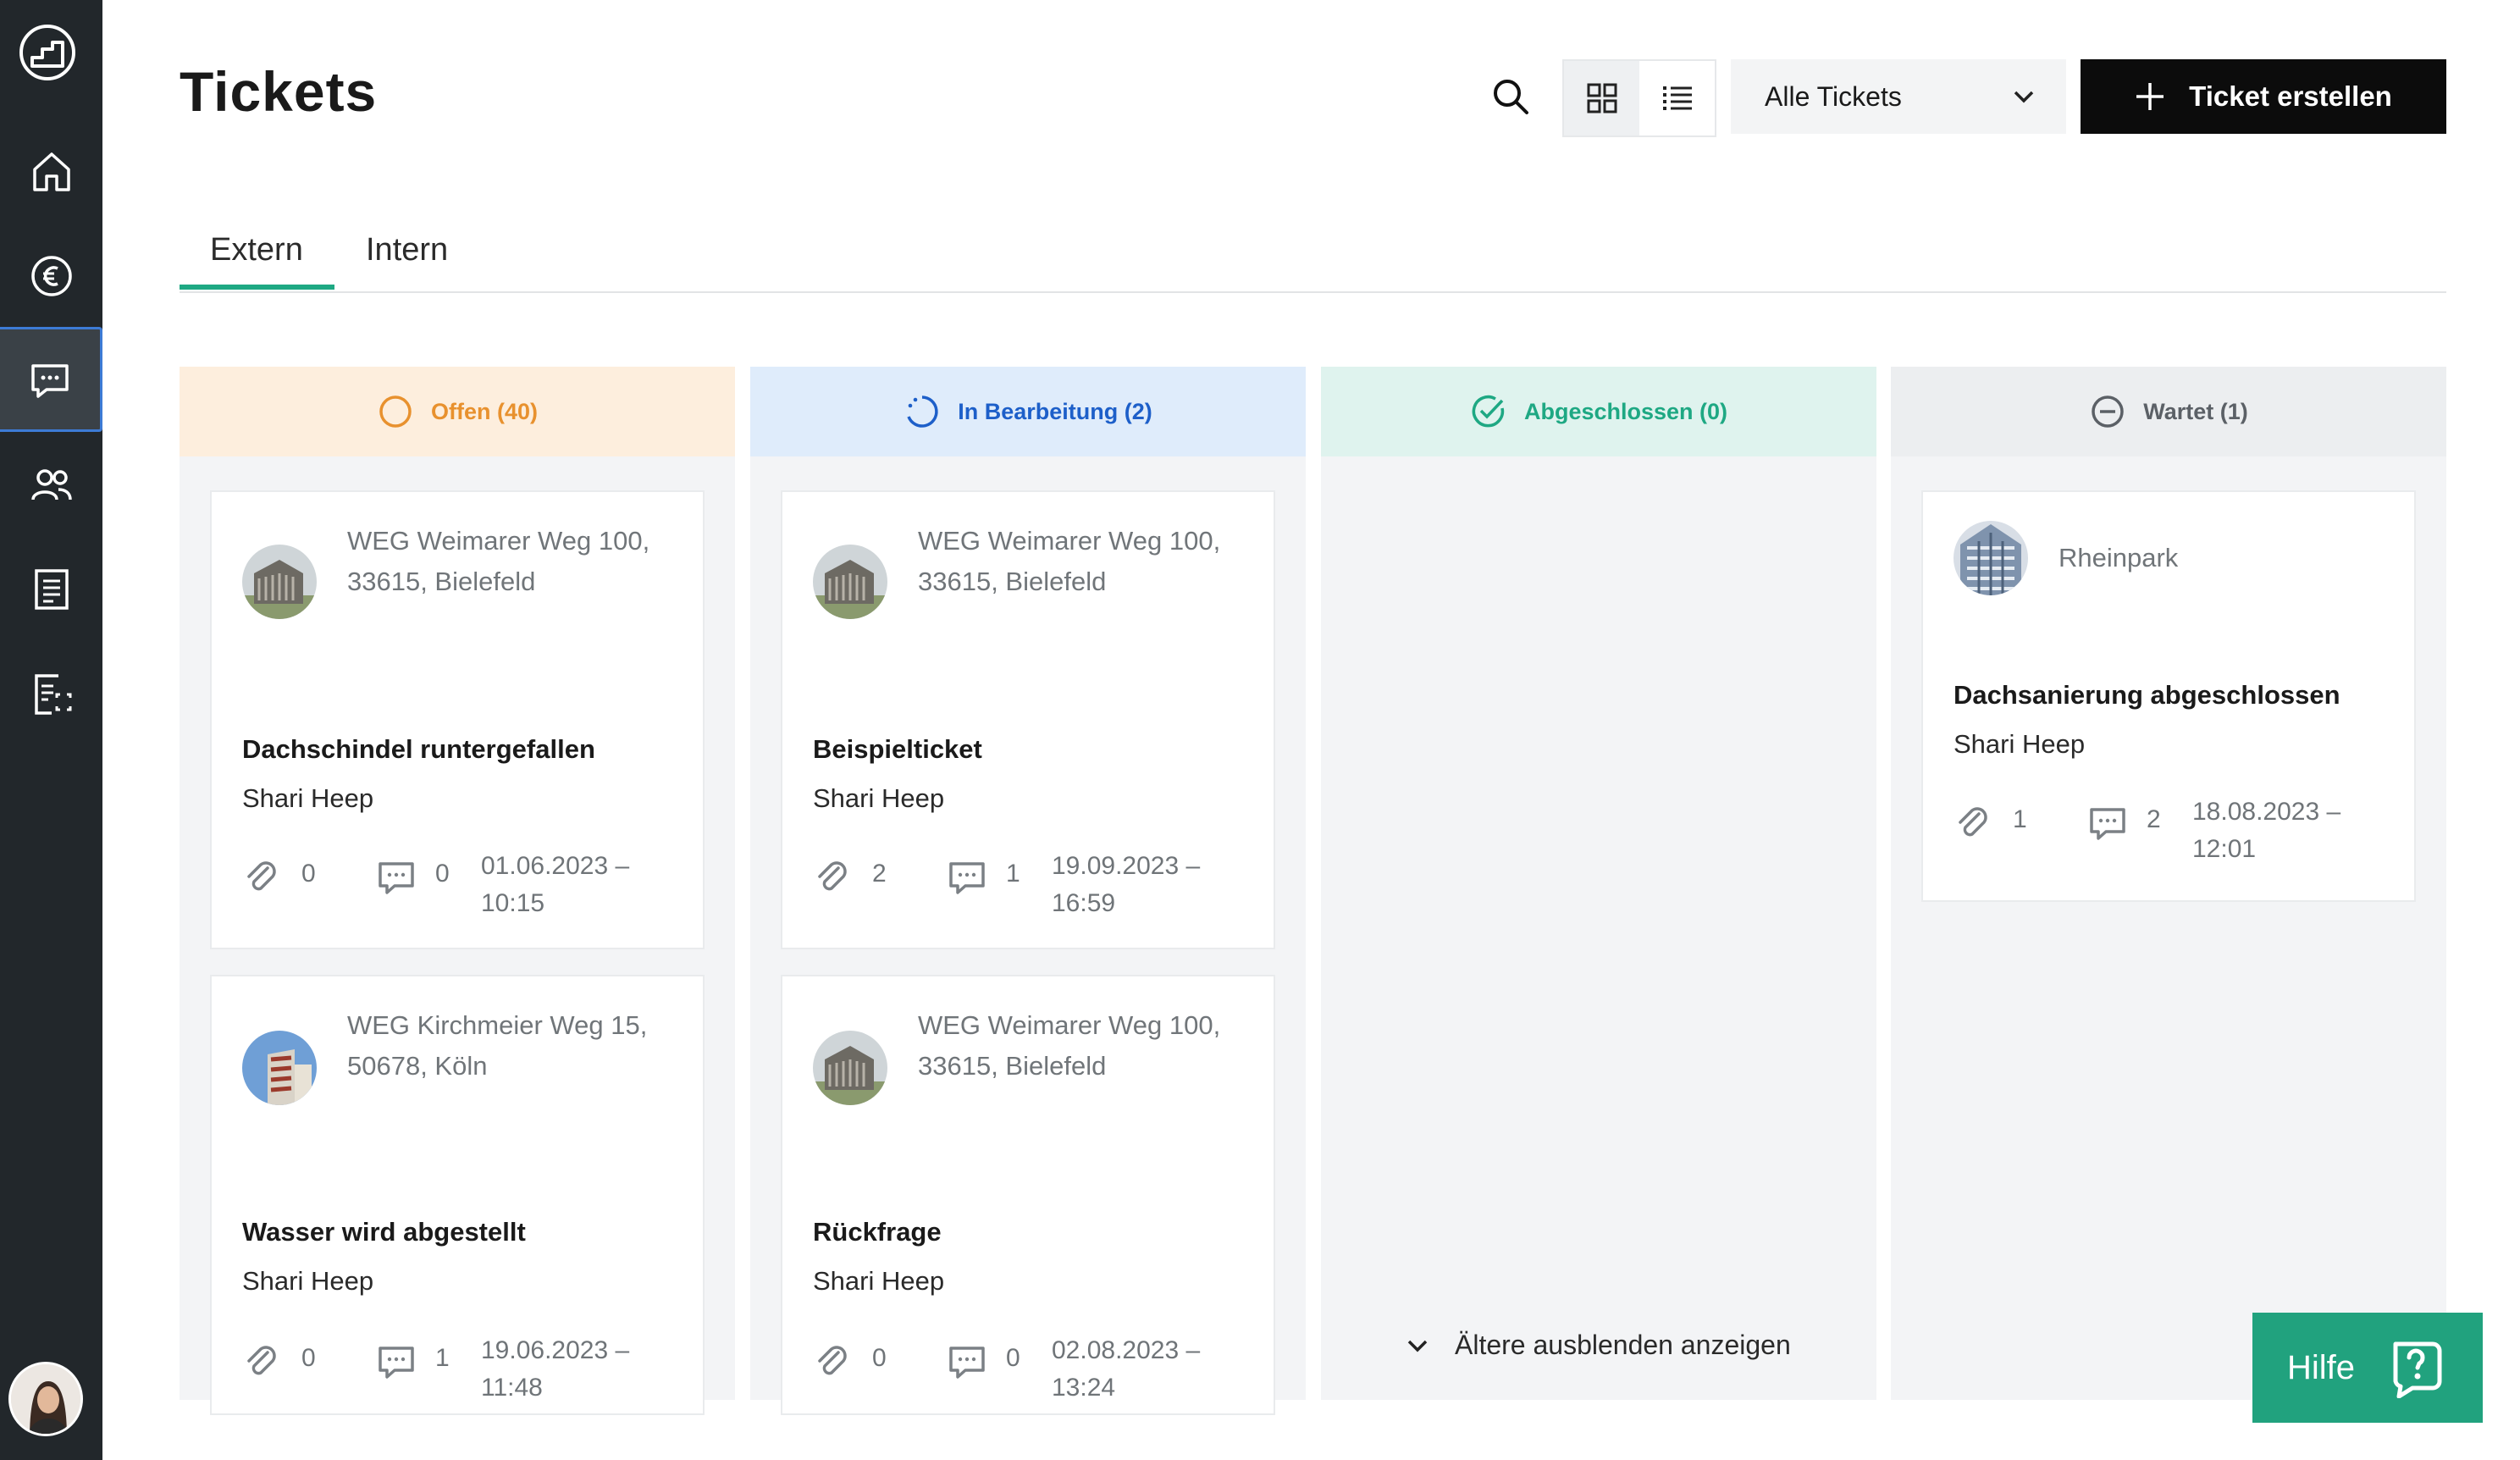 Image resolution: width=2520 pixels, height=1460 pixels. I want to click on active-tab-indicator, so click(257, 287).